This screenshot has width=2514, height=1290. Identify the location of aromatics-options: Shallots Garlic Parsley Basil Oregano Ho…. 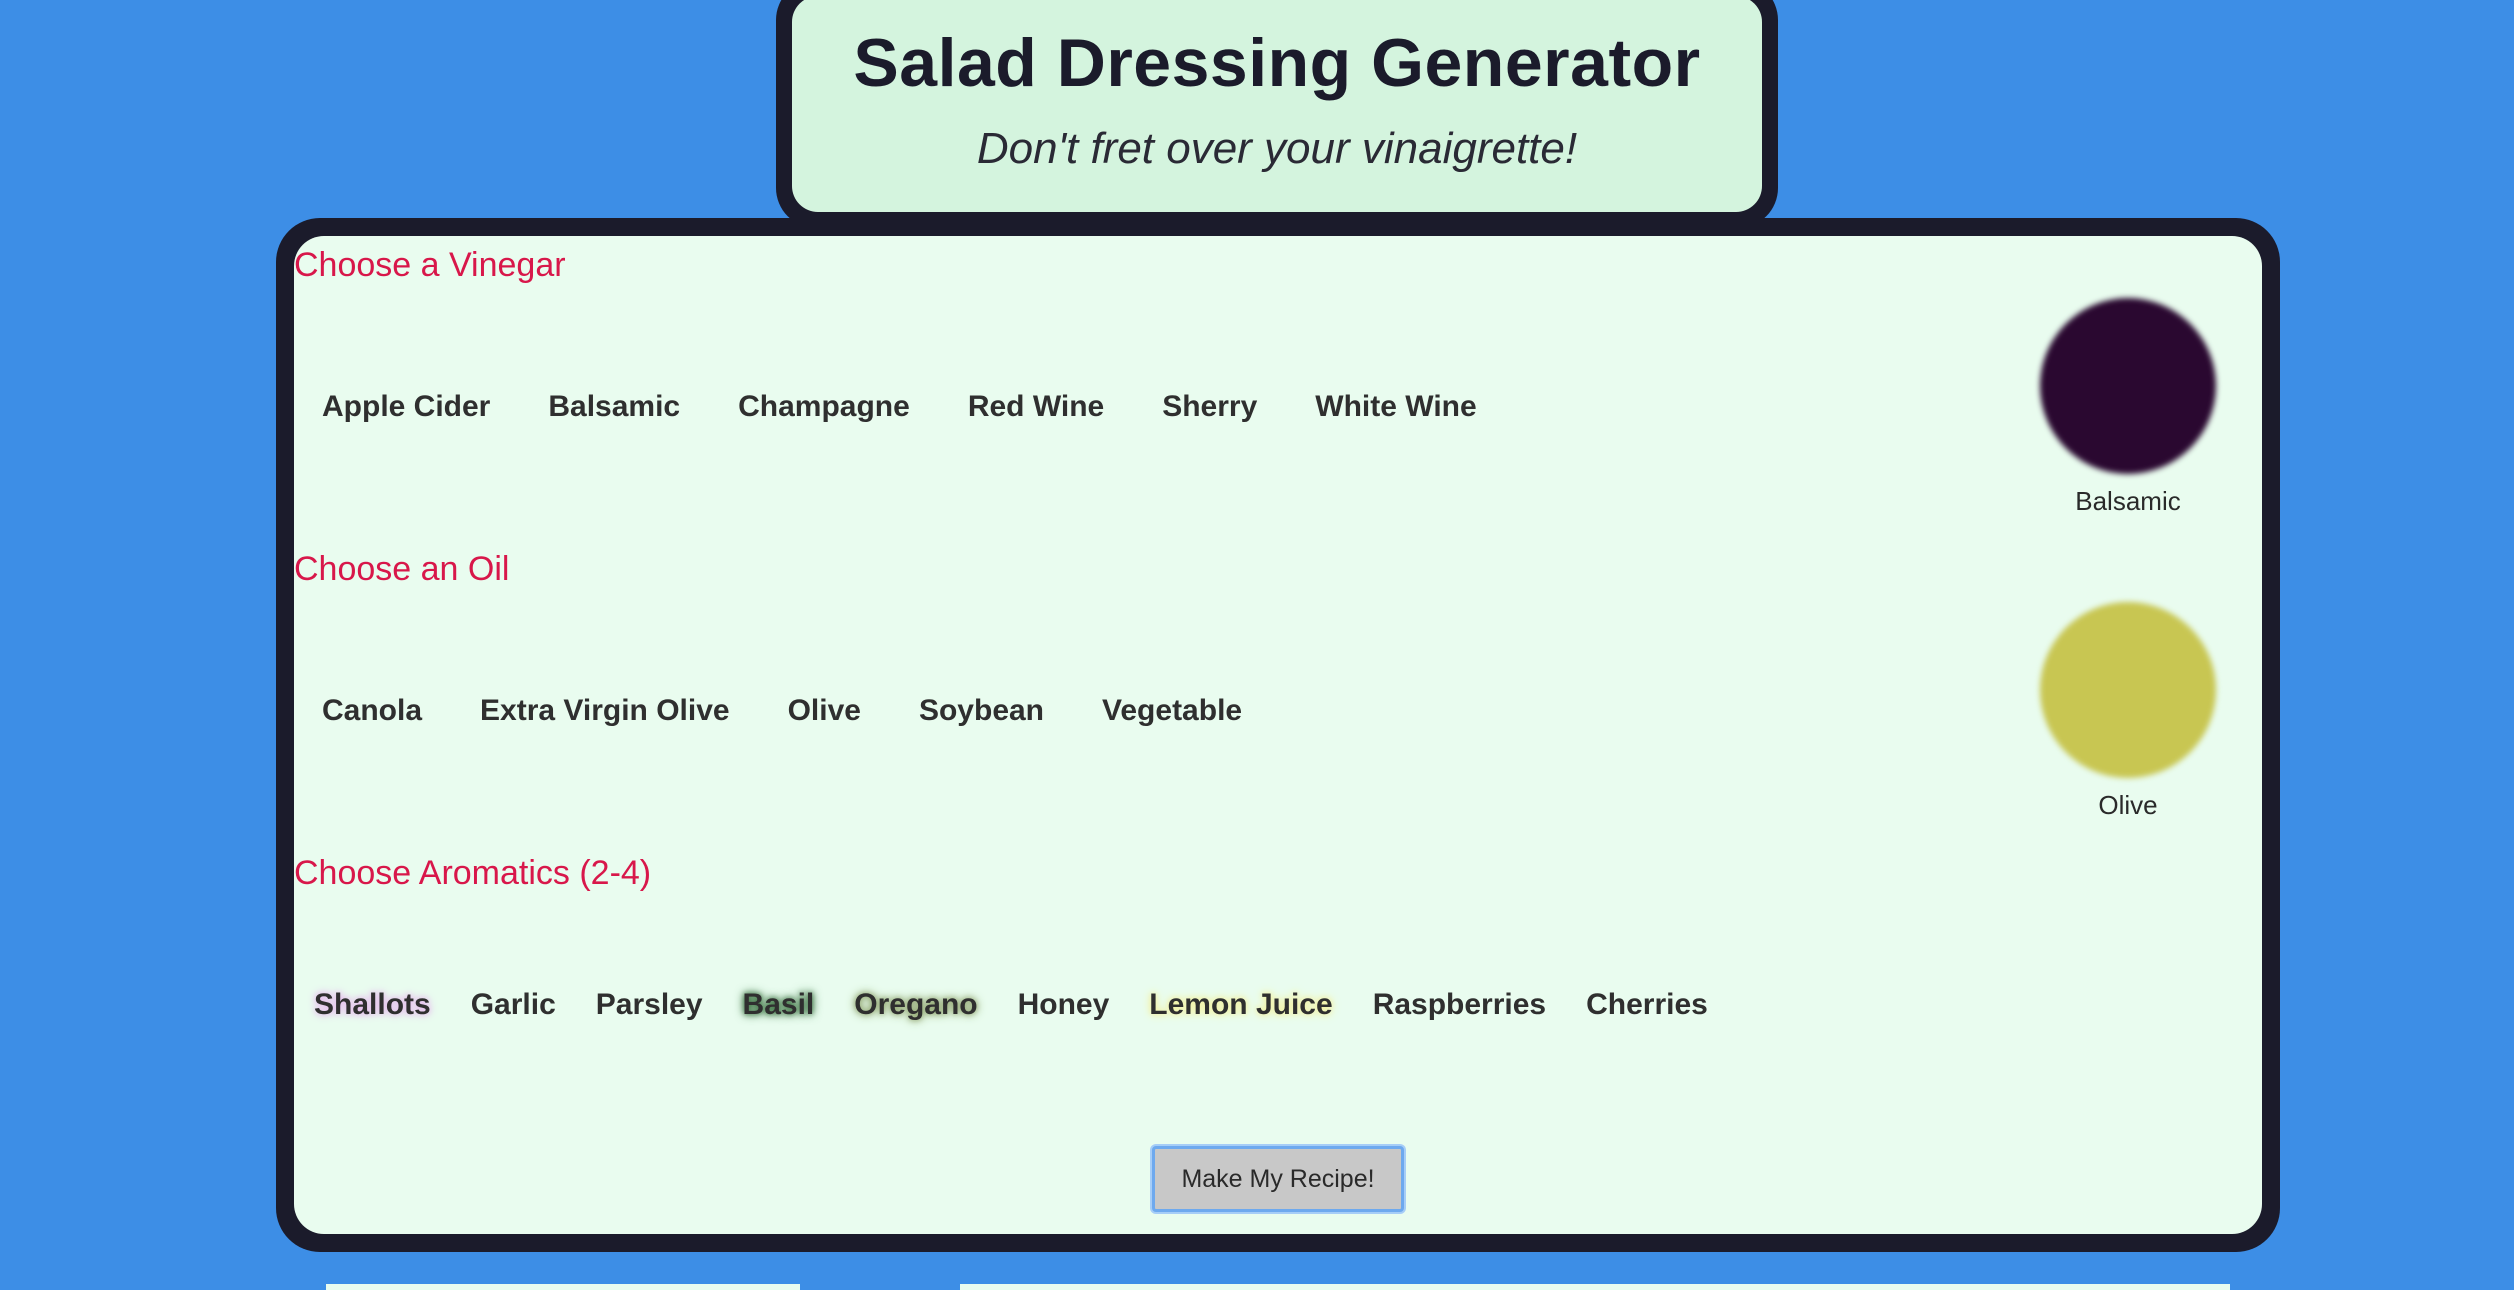
(1011, 1005).